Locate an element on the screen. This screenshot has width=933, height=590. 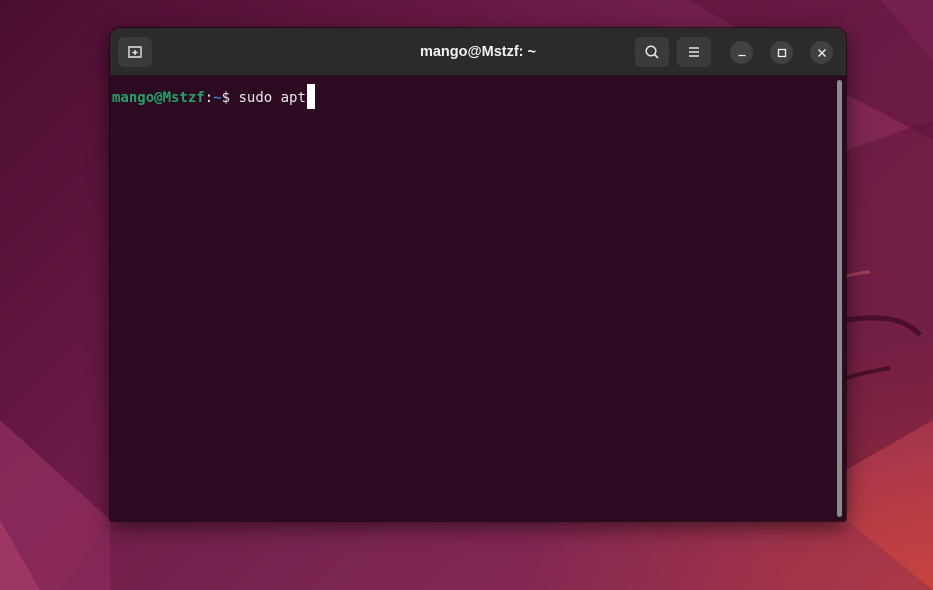
command-input: sudo apt is located at coordinates (267, 98).